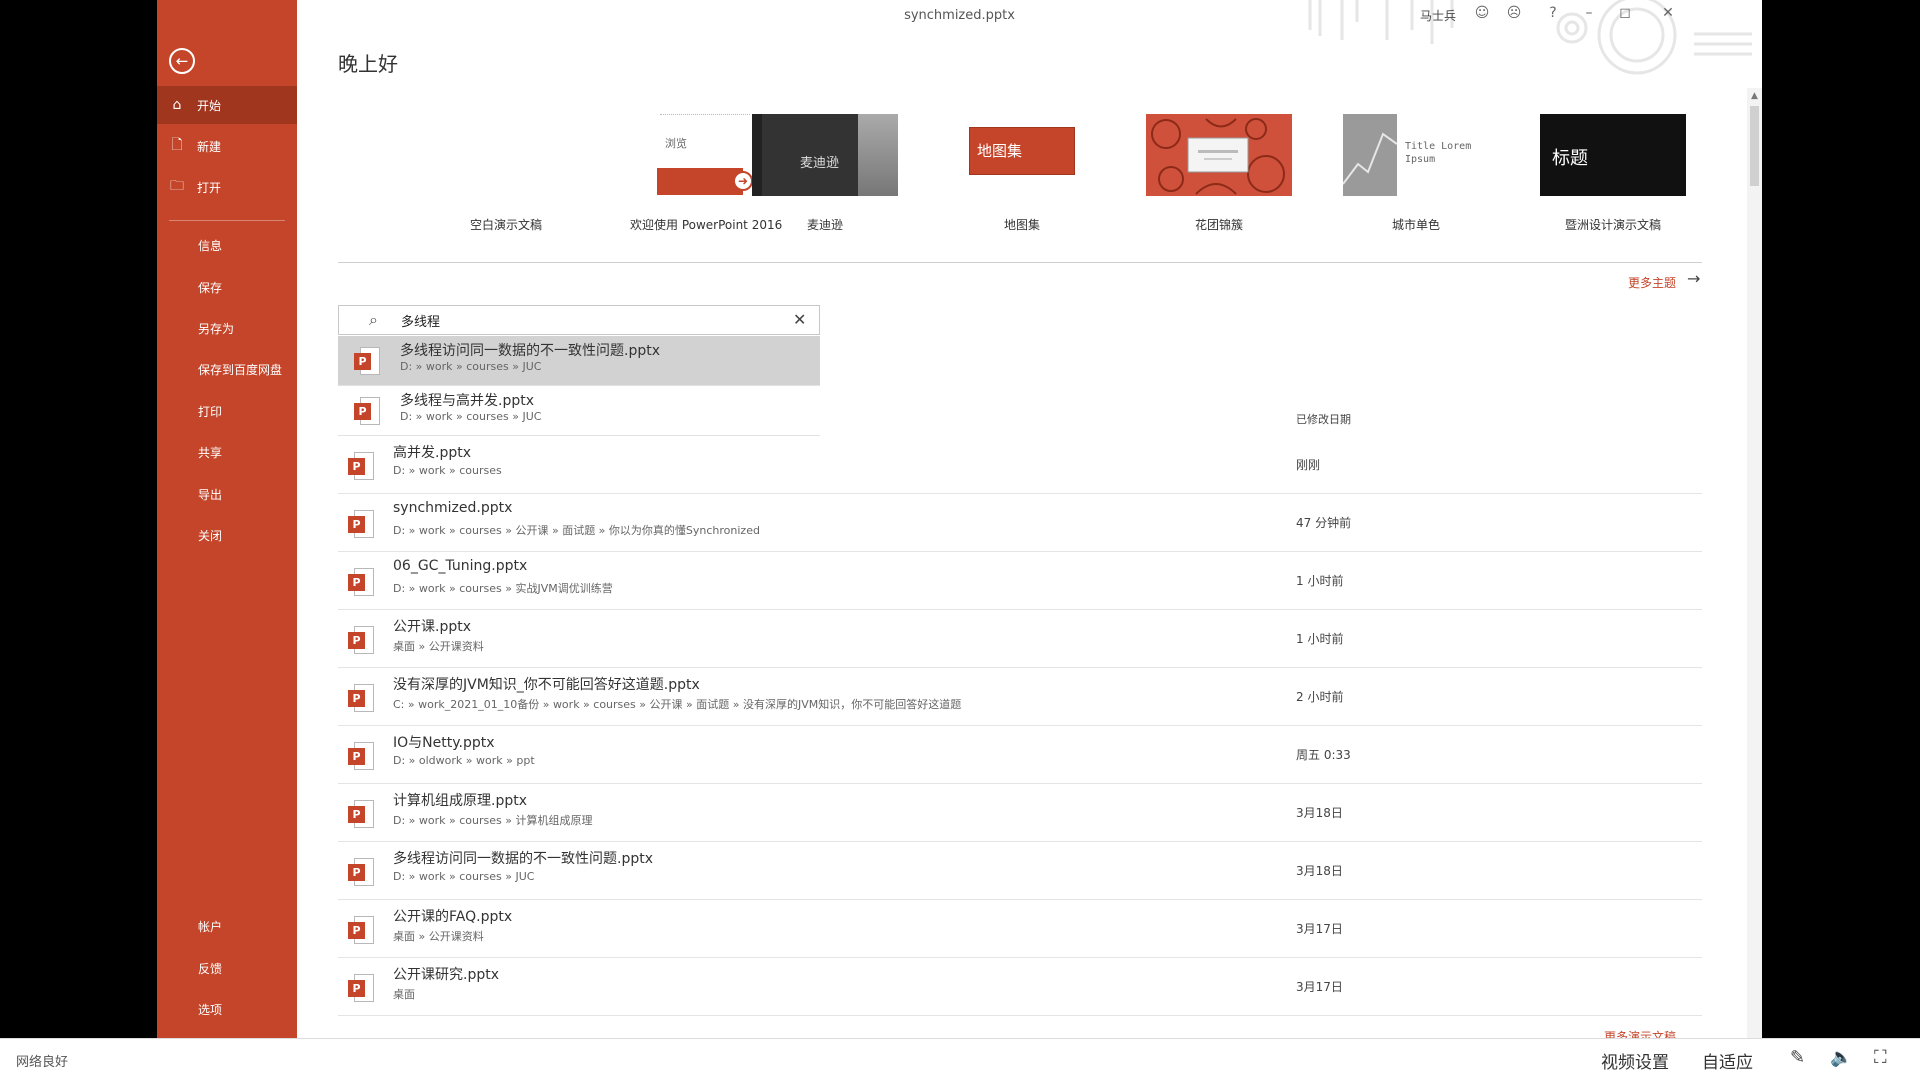 This screenshot has width=1920, height=1080. Describe the element at coordinates (177, 145) in the screenshot. I see `new-file-icon: 🗋` at that location.